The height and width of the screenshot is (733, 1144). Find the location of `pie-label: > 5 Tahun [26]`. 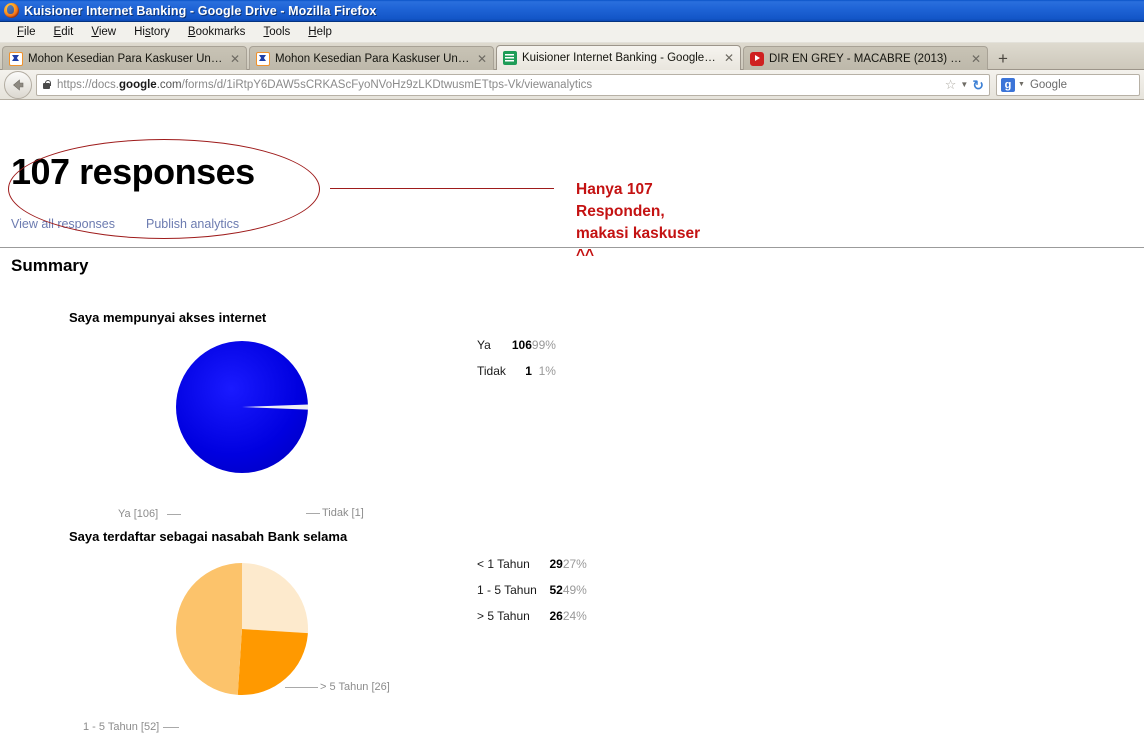

pie-label: > 5 Tahun [26] is located at coordinates (355, 687).